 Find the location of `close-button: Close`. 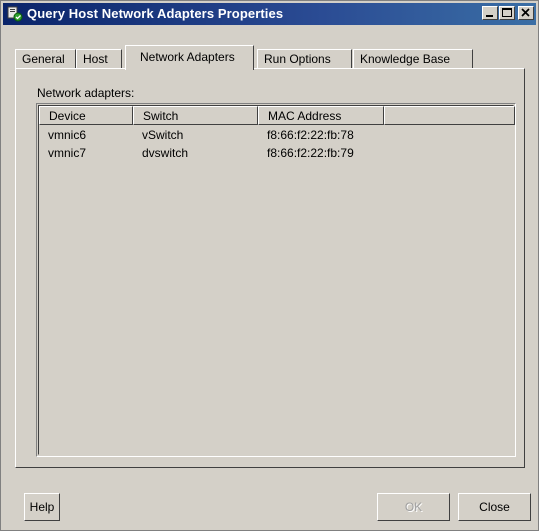

close-button: Close is located at coordinates (494, 507).